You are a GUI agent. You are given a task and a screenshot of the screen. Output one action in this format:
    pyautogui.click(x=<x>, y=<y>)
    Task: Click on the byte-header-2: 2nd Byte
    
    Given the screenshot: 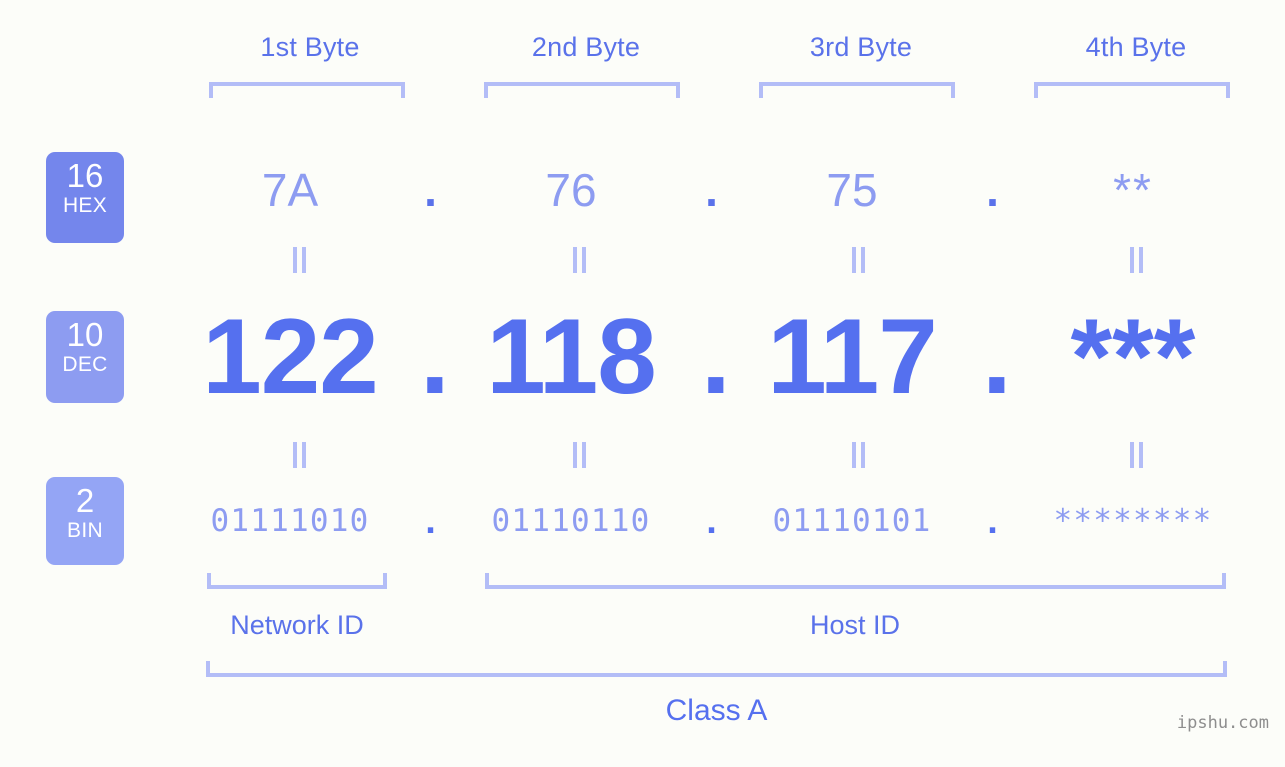 What is the action you would take?
    pyautogui.click(x=586, y=47)
    